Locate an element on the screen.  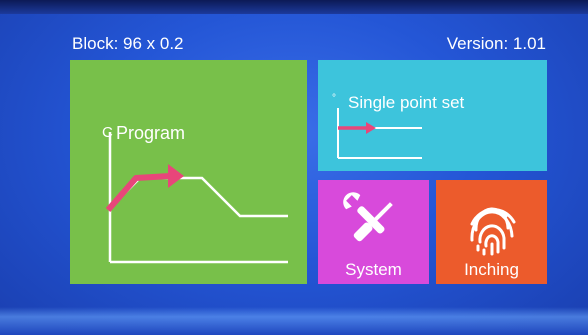
single-point-graph-icon is located at coordinates (379, 133).